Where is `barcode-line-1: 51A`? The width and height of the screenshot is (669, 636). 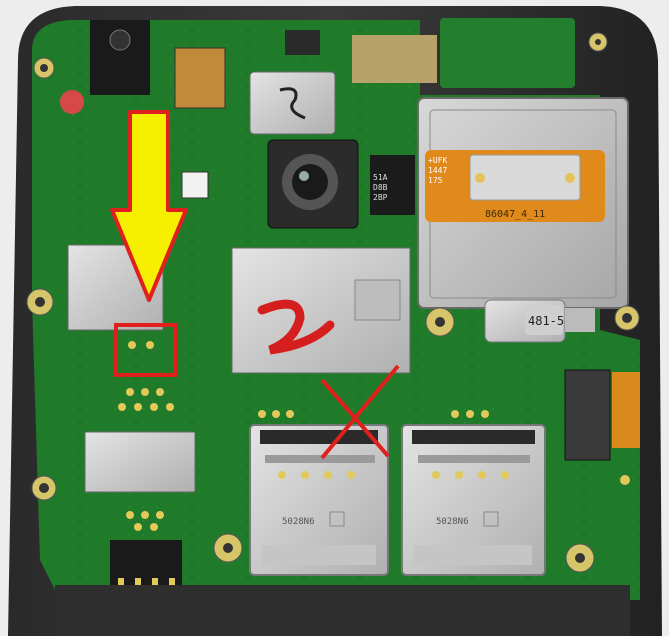 barcode-line-1: 51A is located at coordinates (380, 177).